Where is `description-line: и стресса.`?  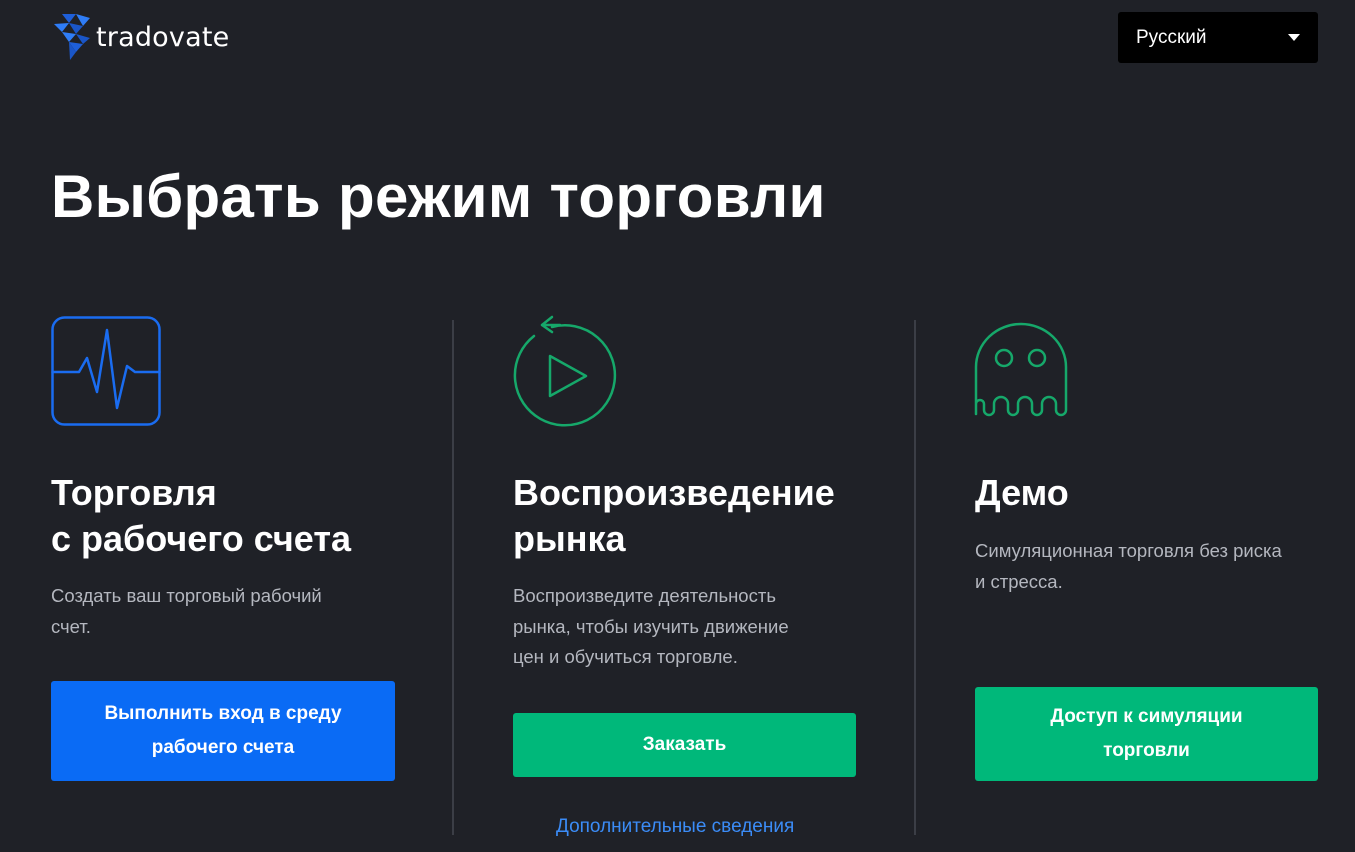 description-line: и стресса. is located at coordinates (1019, 581).